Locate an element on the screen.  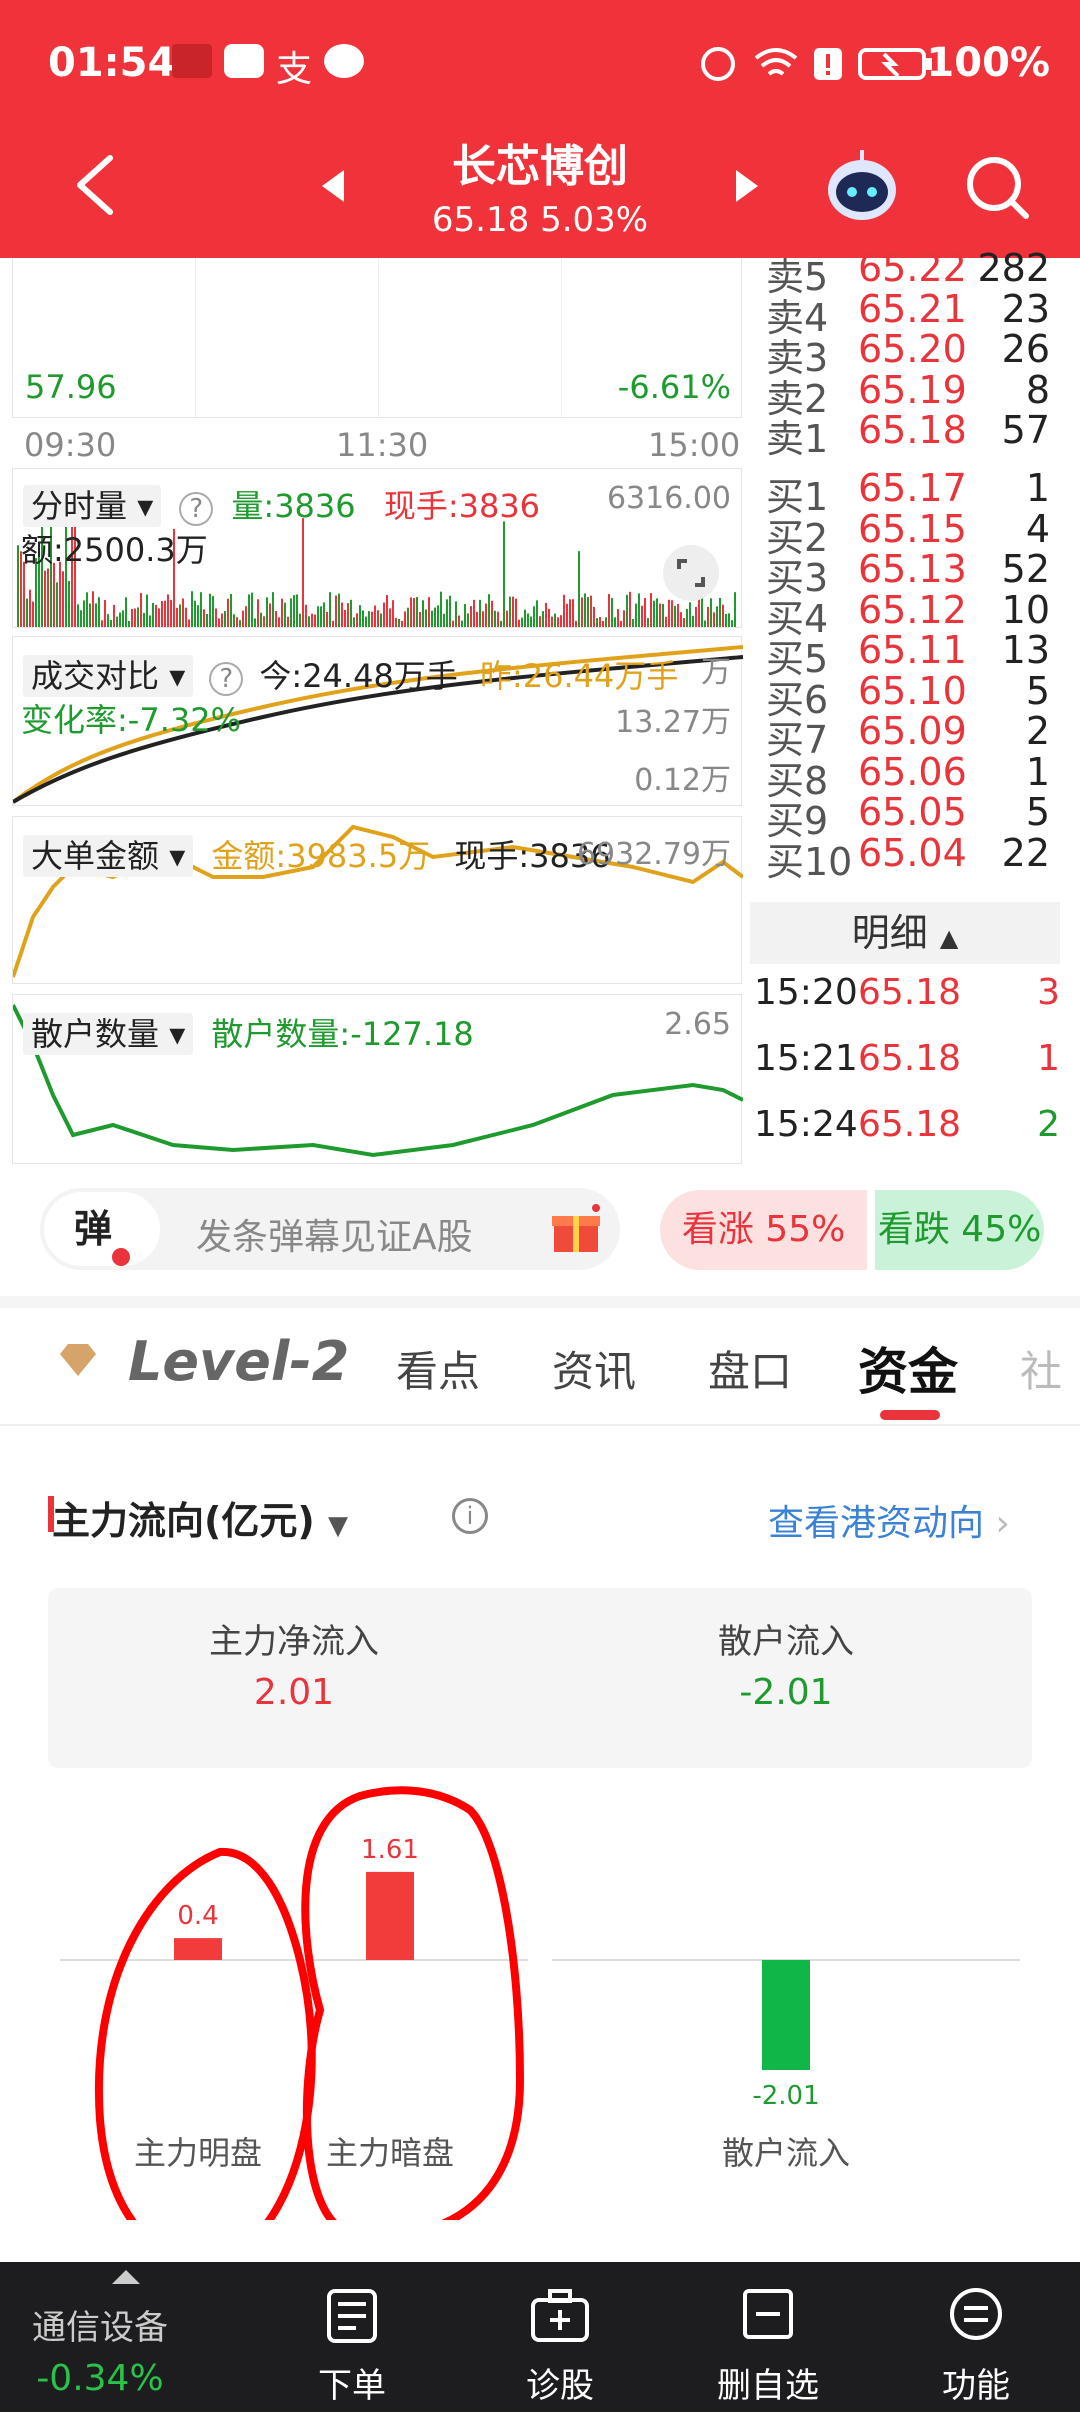
status-time: 01:54 is located at coordinates (112, 63).